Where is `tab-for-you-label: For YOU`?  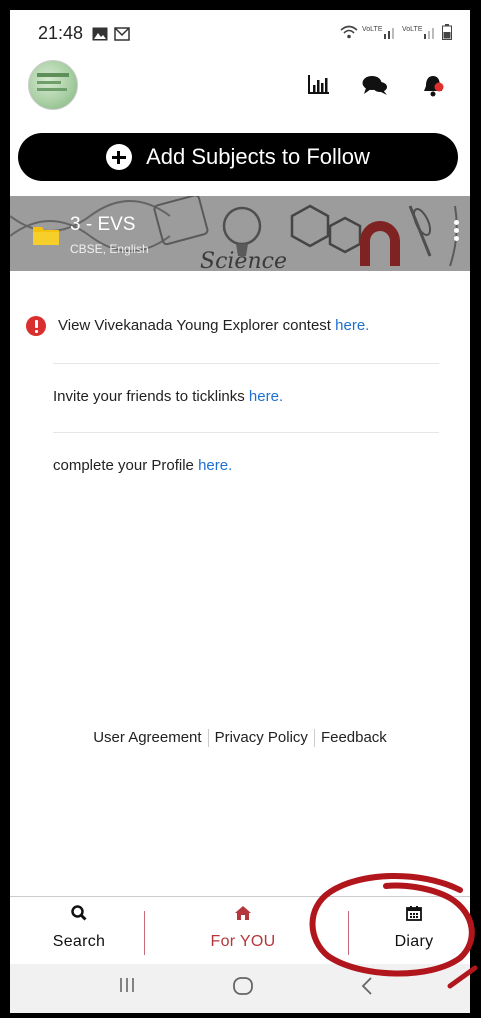
tab-for-you-label: For YOU is located at coordinates (243, 941).